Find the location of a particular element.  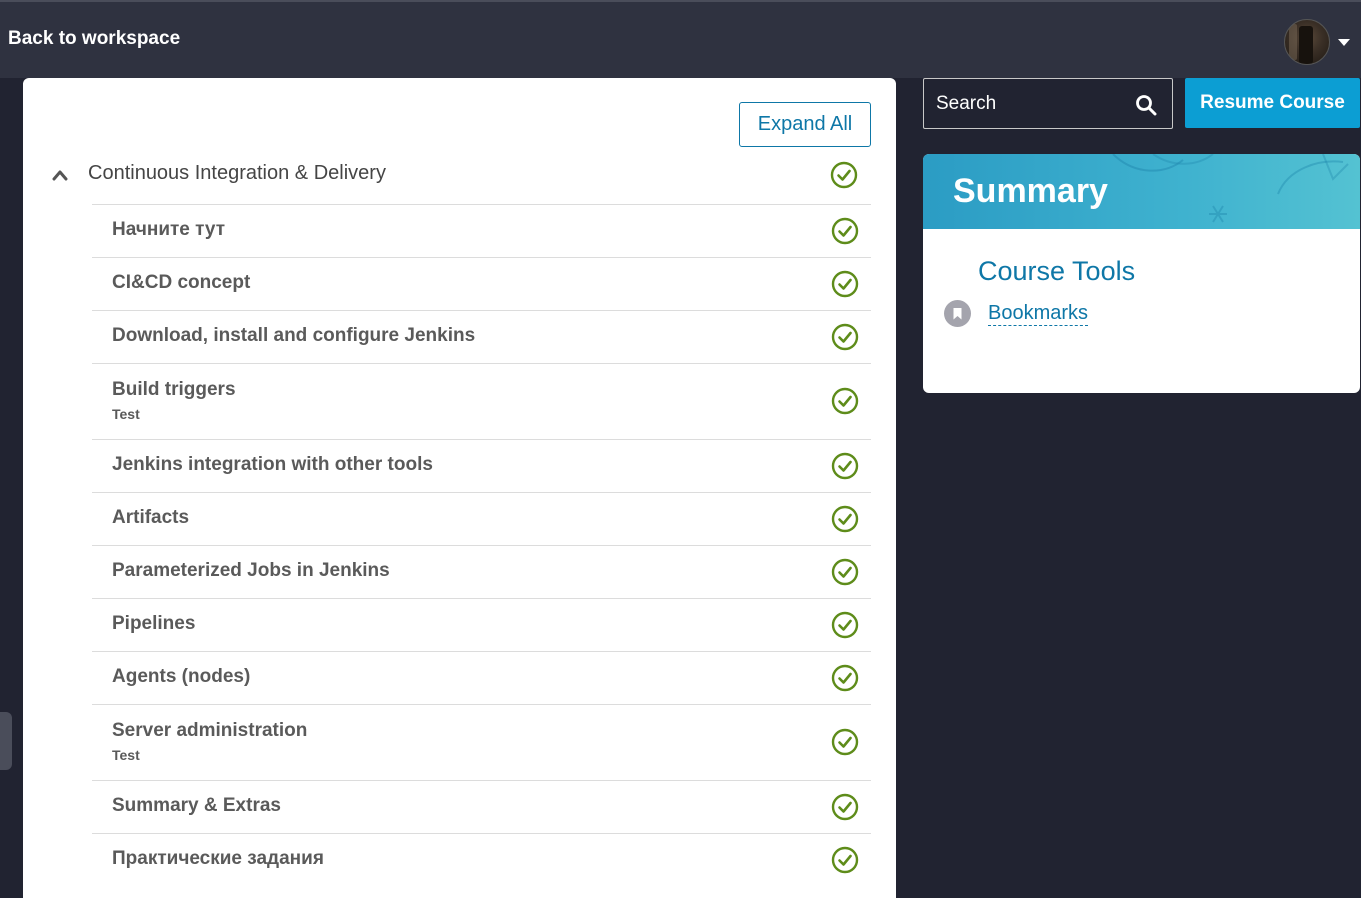

unit-title: Artifacts is located at coordinates (150, 518).